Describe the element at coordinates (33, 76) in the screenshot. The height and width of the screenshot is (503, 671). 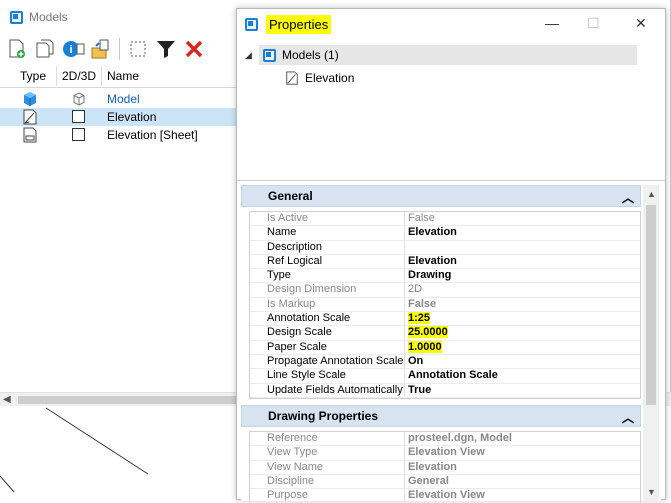
I see `column-type: Type` at that location.